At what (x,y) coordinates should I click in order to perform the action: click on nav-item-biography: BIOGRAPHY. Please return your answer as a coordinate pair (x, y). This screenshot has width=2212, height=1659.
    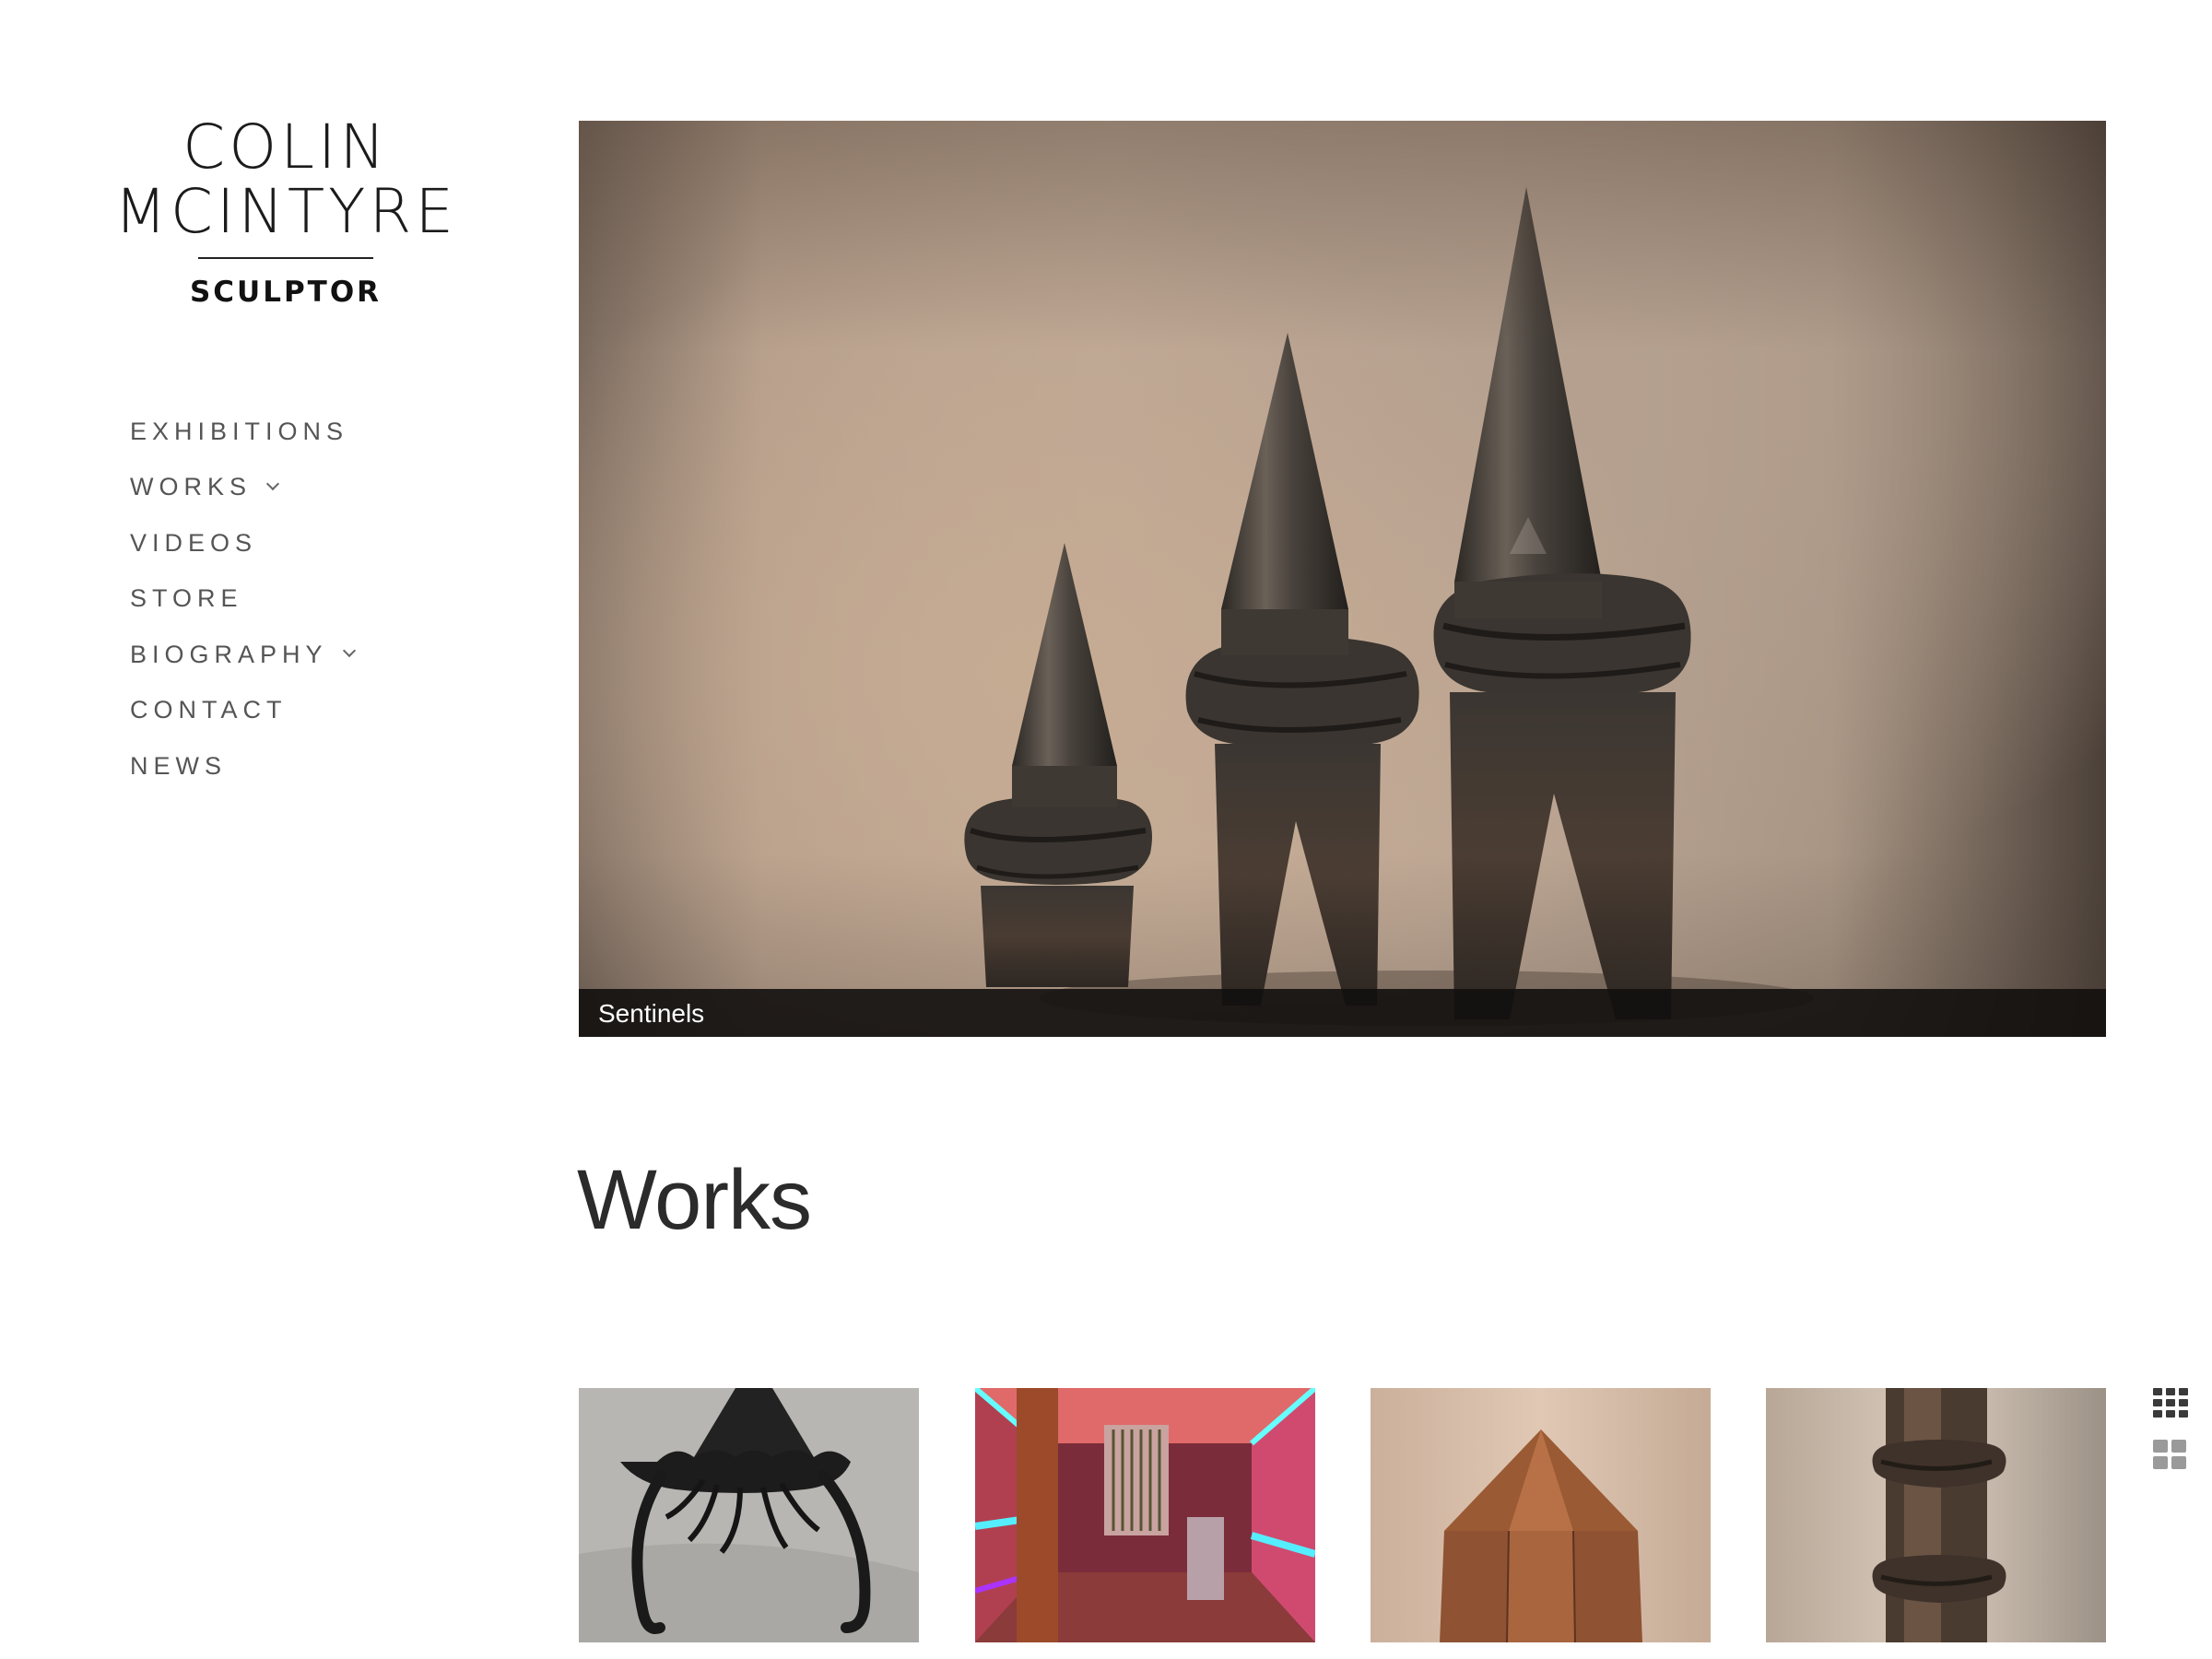
    Looking at the image, I should click on (243, 655).